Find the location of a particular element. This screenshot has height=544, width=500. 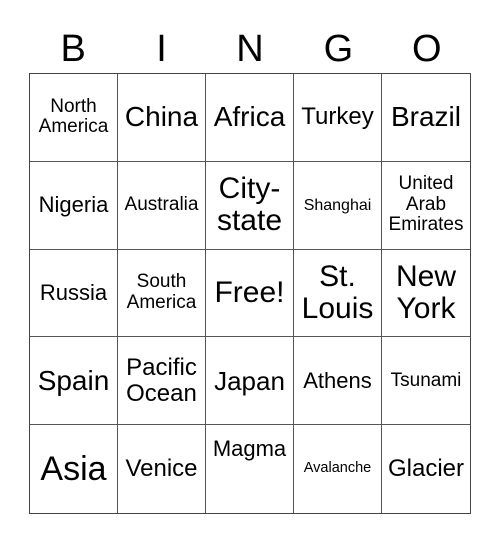

bingo-cell: United Arab Emirates is located at coordinates (426, 206).